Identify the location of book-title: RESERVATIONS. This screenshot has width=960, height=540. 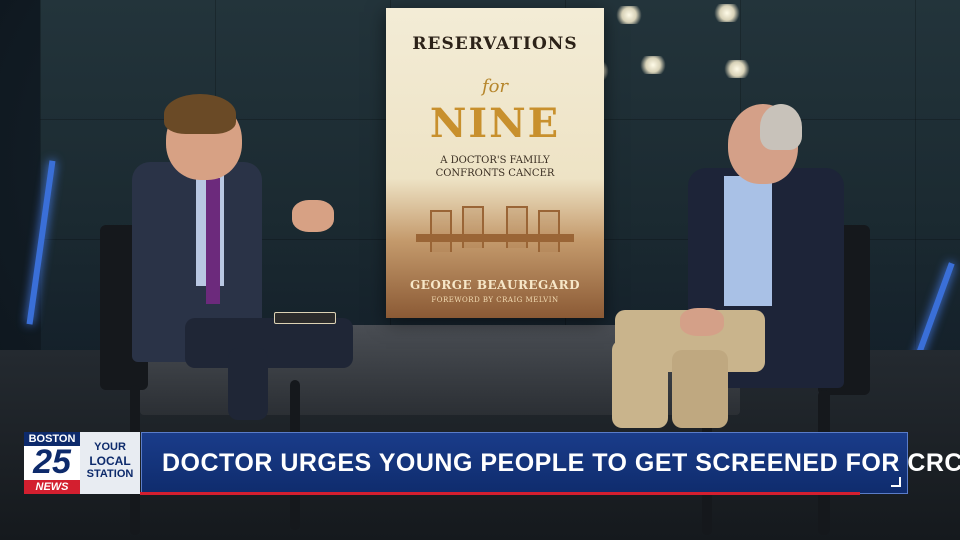
(495, 44).